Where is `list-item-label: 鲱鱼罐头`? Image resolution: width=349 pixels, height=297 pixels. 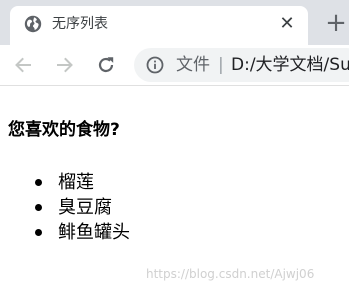
list-item-label: 鲱鱼罐头 is located at coordinates (94, 232).